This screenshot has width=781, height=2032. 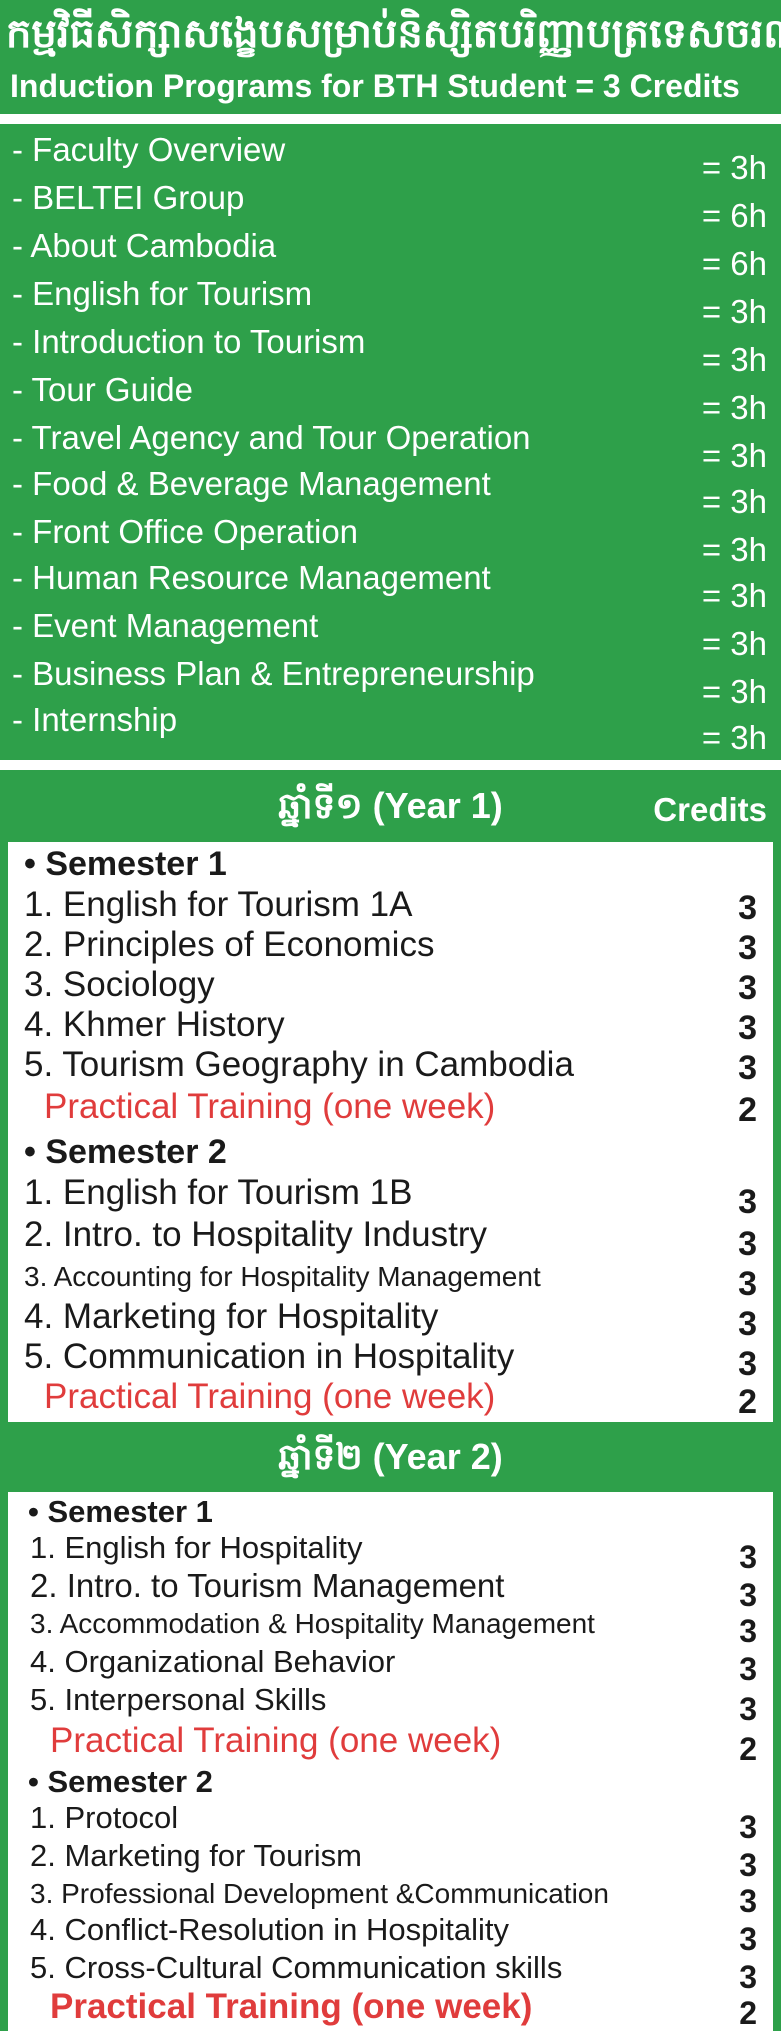 I want to click on credits-heading: Credits, so click(x=710, y=809).